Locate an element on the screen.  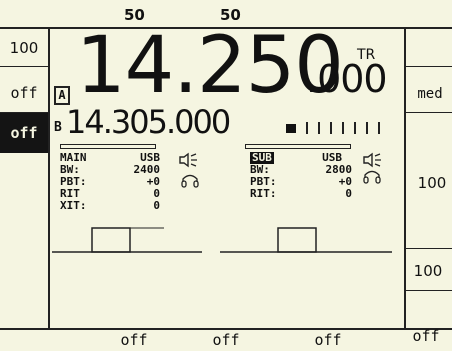
sub-rx-row-value: 0 is located at coordinates (348, 193).